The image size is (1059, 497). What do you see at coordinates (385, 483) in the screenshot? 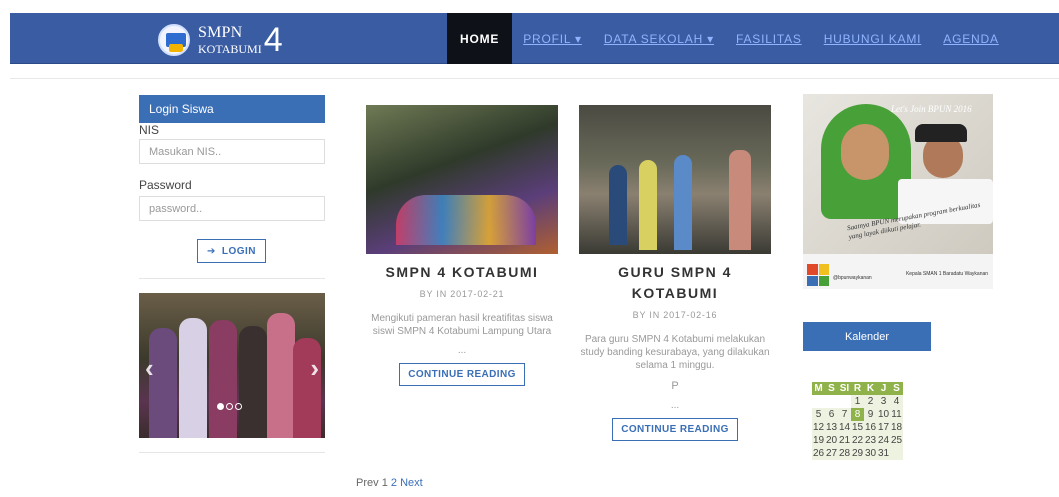
I see `pager-page-1: 1` at bounding box center [385, 483].